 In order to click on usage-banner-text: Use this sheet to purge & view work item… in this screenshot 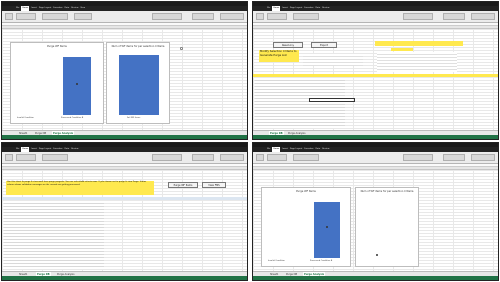, I will do `click(77, 184)`.